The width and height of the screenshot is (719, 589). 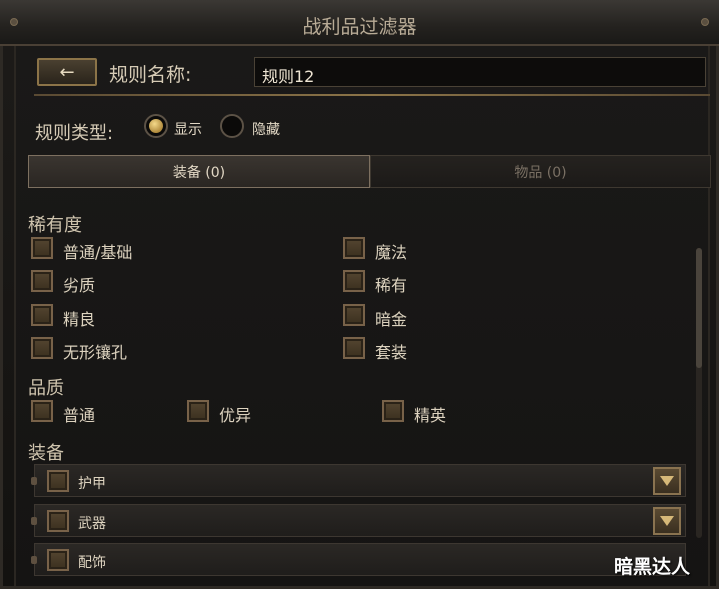 I want to click on checkbox-label: 套装, so click(x=391, y=352).